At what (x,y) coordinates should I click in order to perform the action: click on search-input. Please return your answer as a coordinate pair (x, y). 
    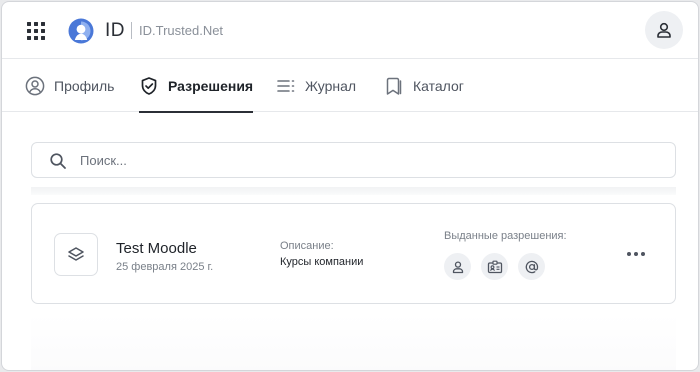
    Looking at the image, I should click on (370, 160).